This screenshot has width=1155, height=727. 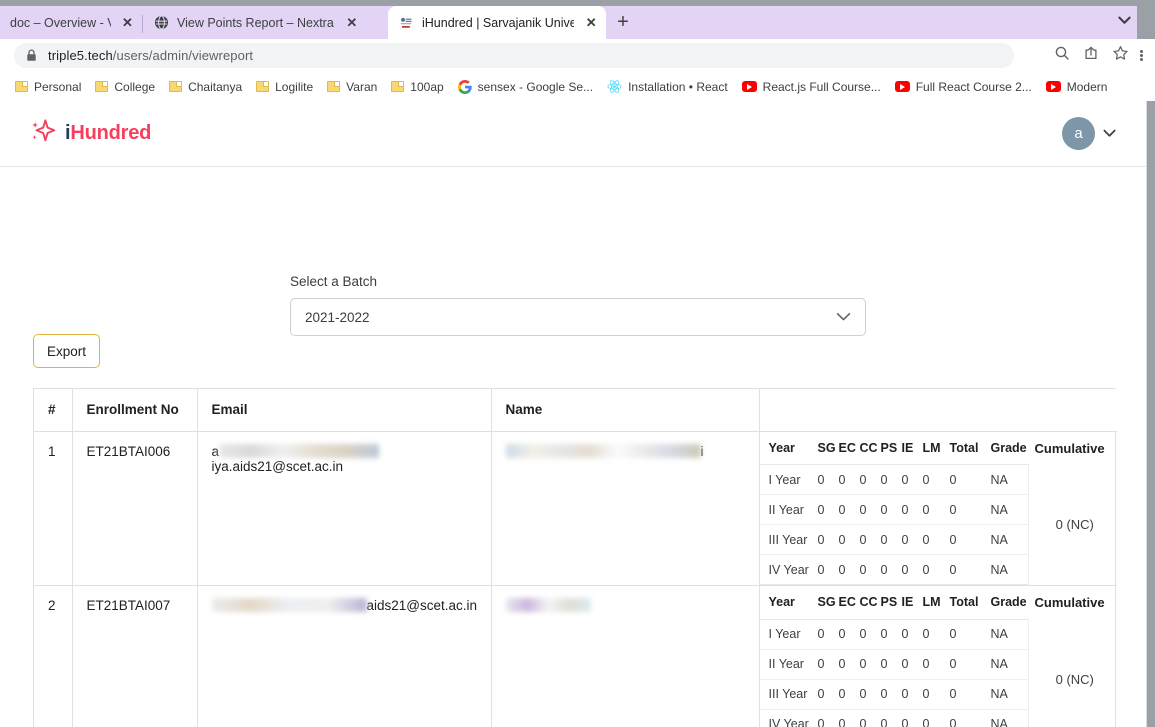 What do you see at coordinates (294, 86) in the screenshot?
I see `bookmark-label: Logilite` at bounding box center [294, 86].